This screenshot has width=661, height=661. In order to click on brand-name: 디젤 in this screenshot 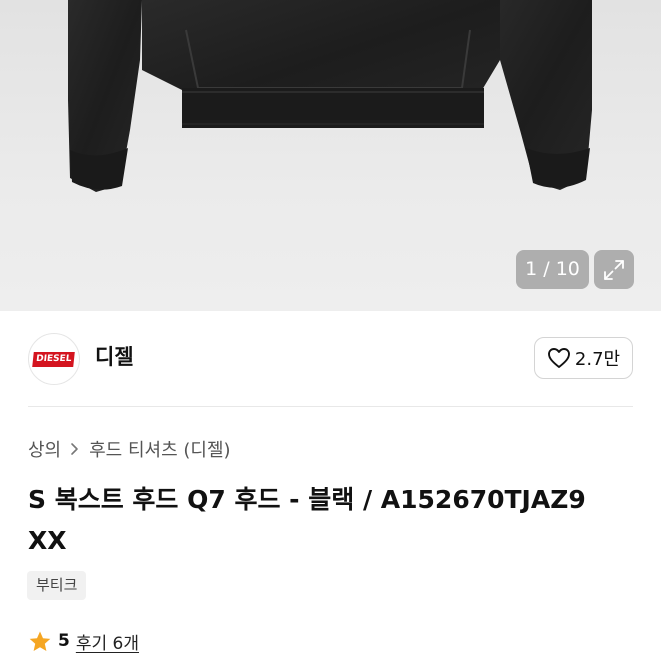, I will do `click(114, 357)`.